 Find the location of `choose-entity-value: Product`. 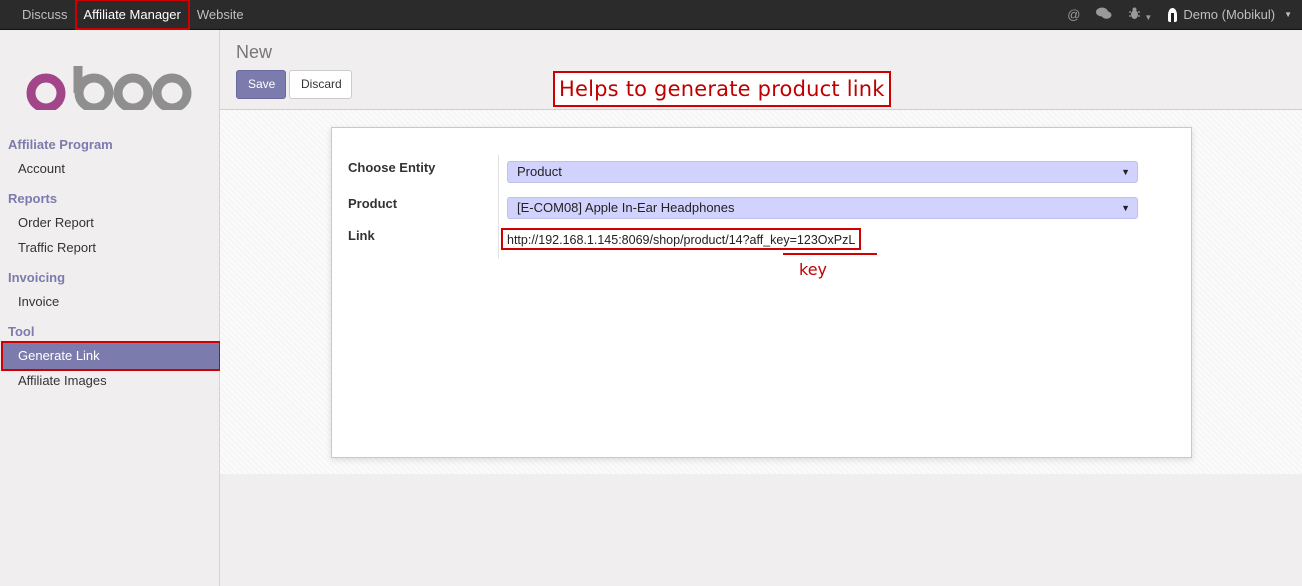

choose-entity-value: Product is located at coordinates (539, 171).